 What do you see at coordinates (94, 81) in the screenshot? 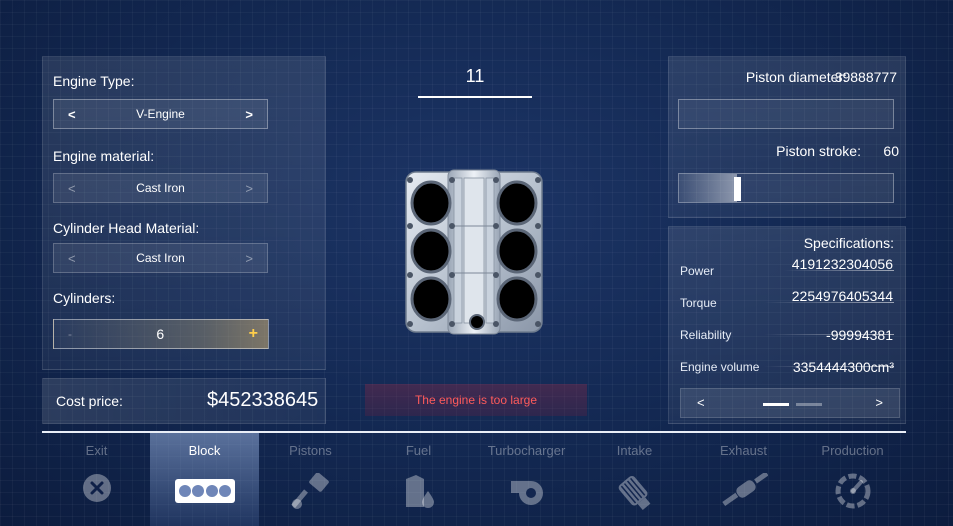
I see `engine-type-label: Engine Type:` at bounding box center [94, 81].